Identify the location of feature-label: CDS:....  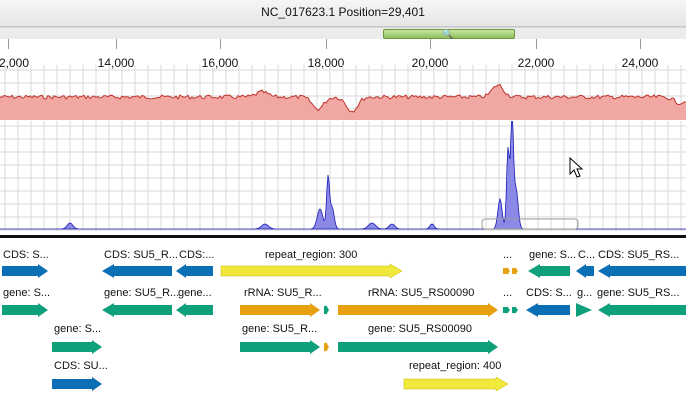
(197, 255).